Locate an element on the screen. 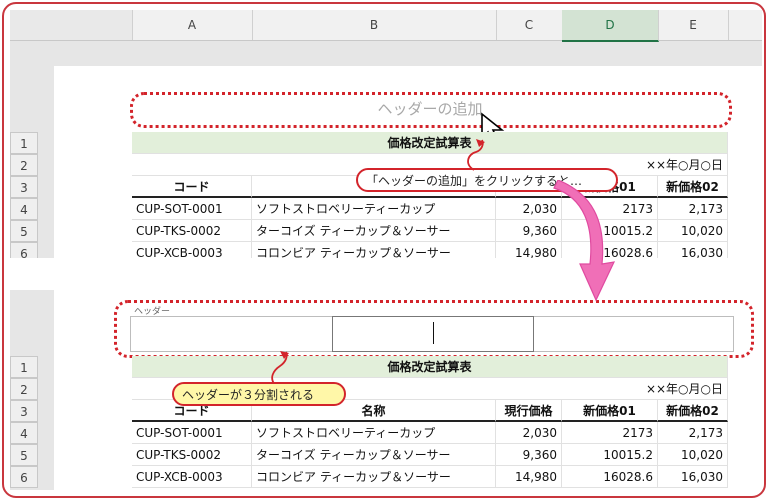  header-new-price-01: 新価格01 is located at coordinates (610, 411).